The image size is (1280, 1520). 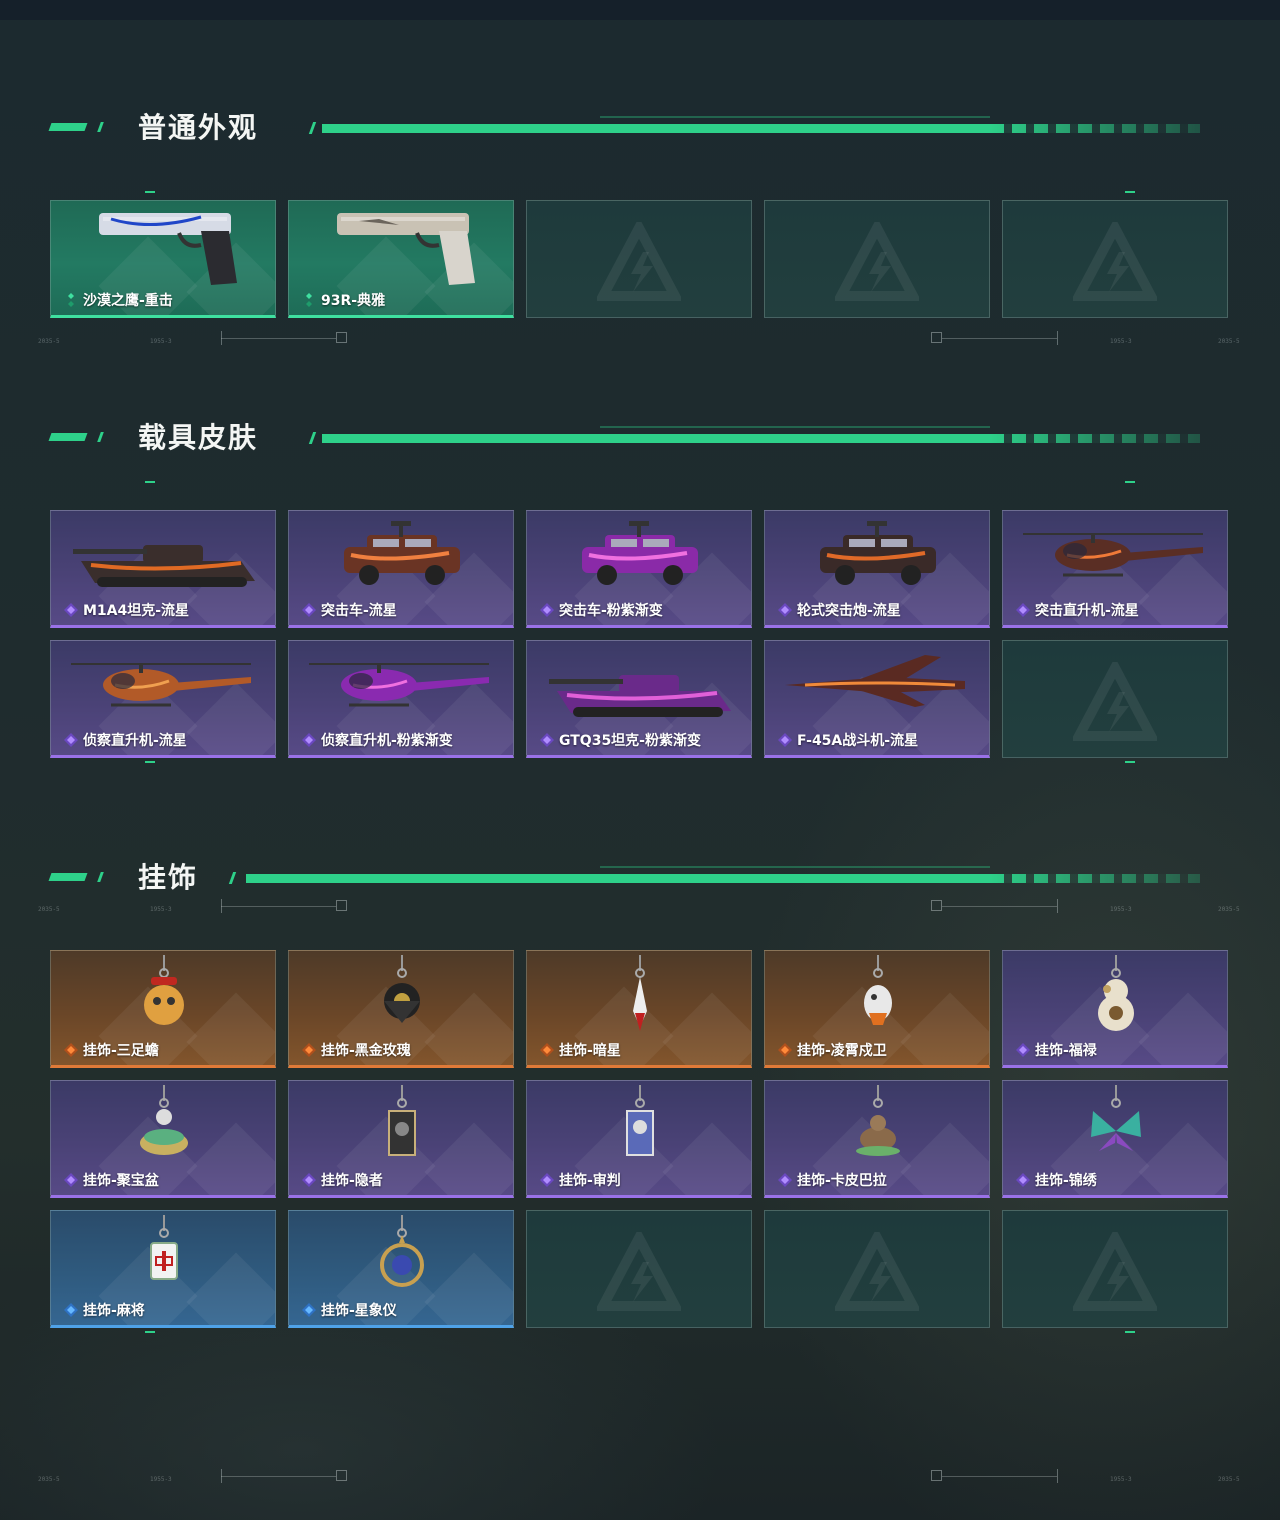 What do you see at coordinates (1115, 569) in the screenshot?
I see `item-card: 突击直升机-流星` at bounding box center [1115, 569].